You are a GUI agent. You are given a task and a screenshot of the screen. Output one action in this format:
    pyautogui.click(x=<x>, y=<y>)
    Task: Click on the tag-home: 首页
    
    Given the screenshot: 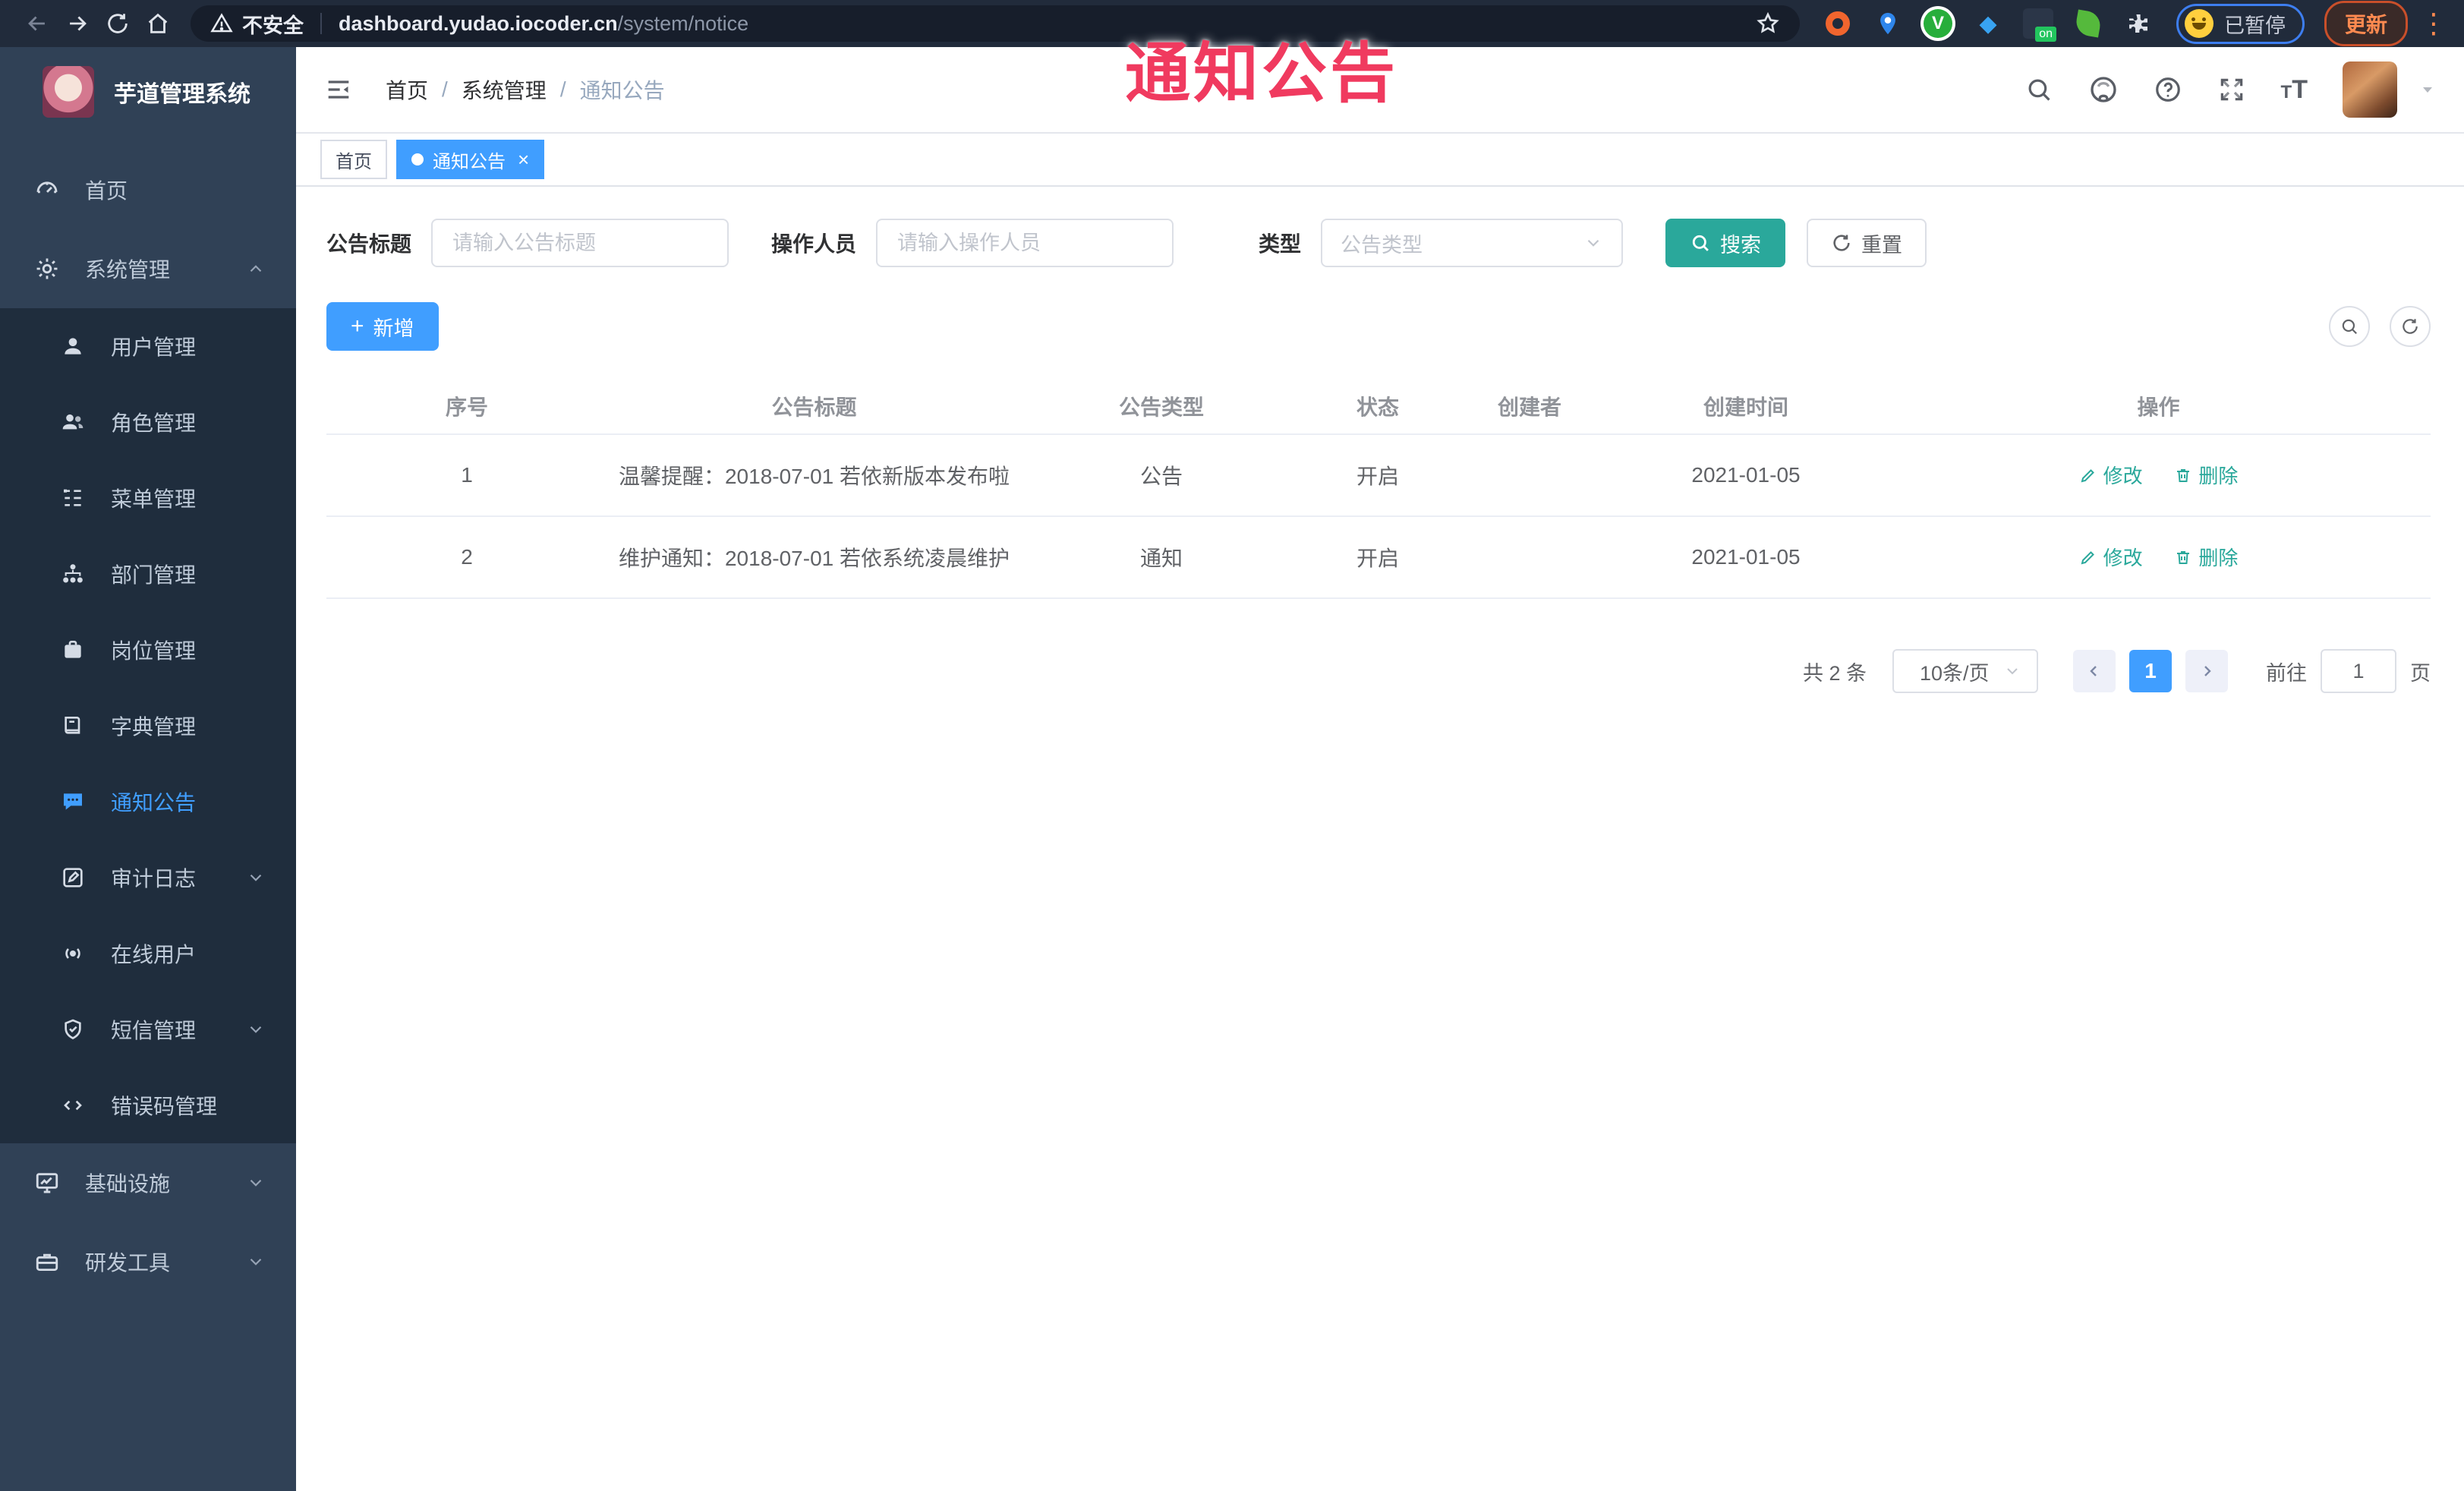 What is the action you would take?
    pyautogui.click(x=354, y=159)
    